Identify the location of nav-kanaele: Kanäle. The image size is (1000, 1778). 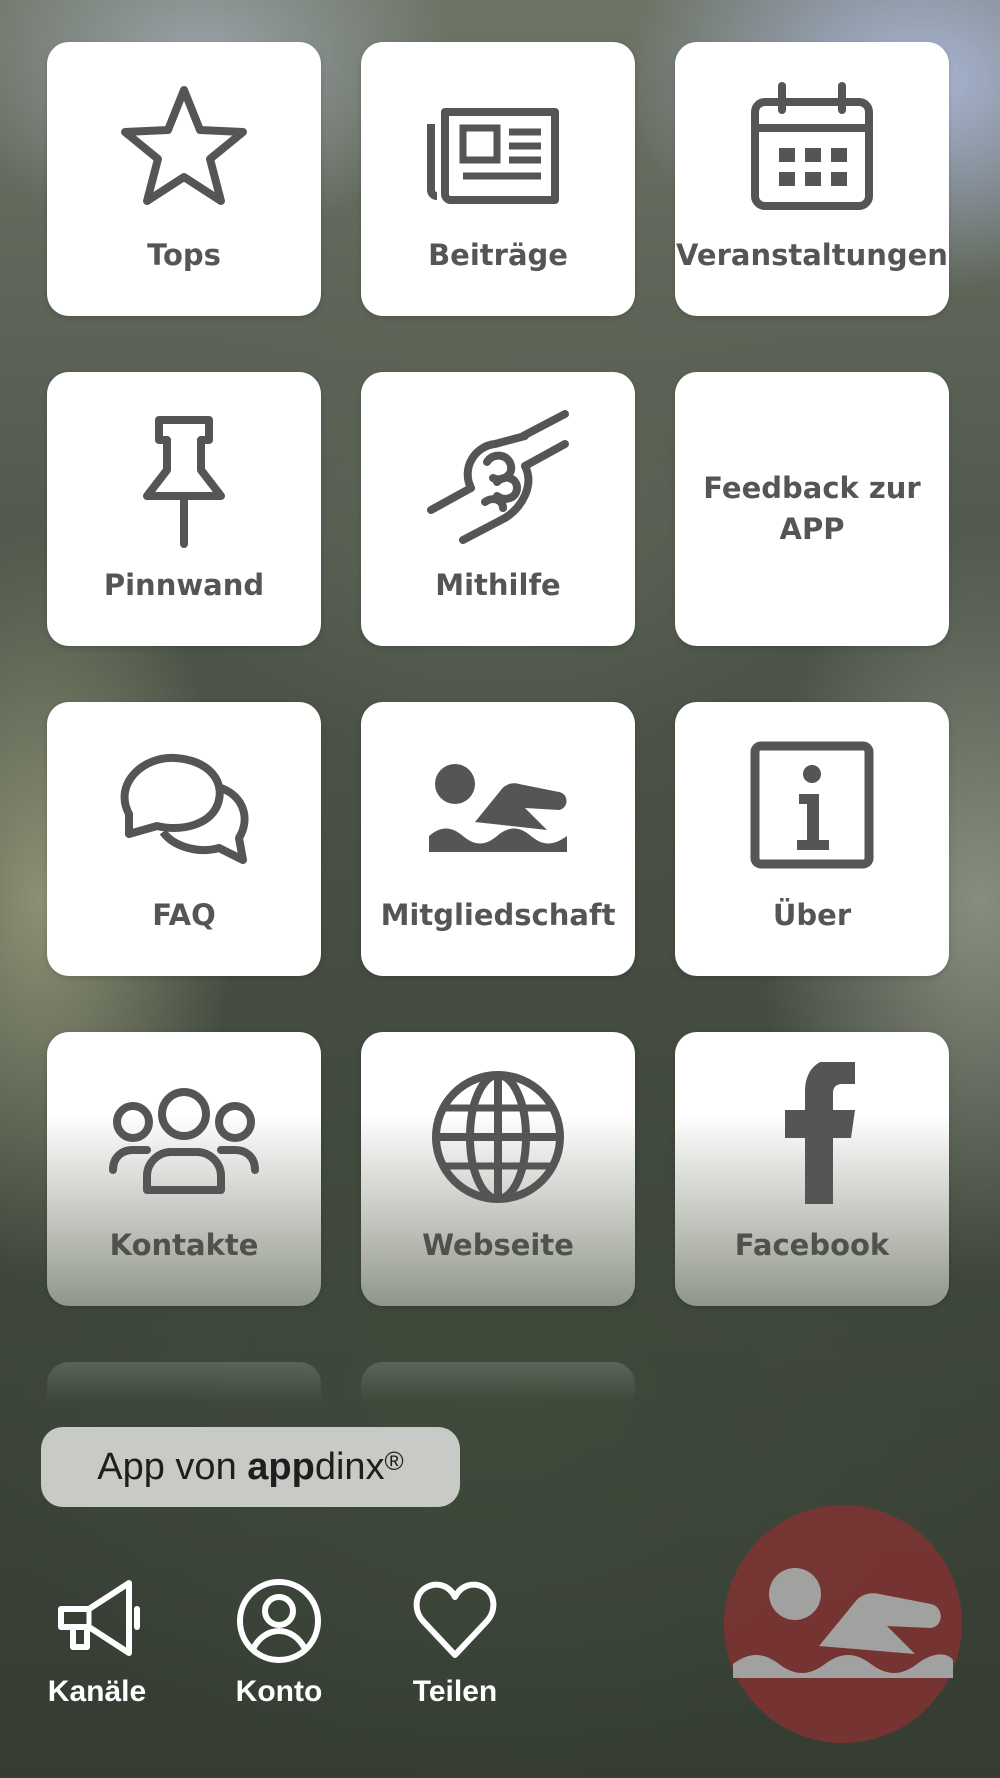
(97, 1642).